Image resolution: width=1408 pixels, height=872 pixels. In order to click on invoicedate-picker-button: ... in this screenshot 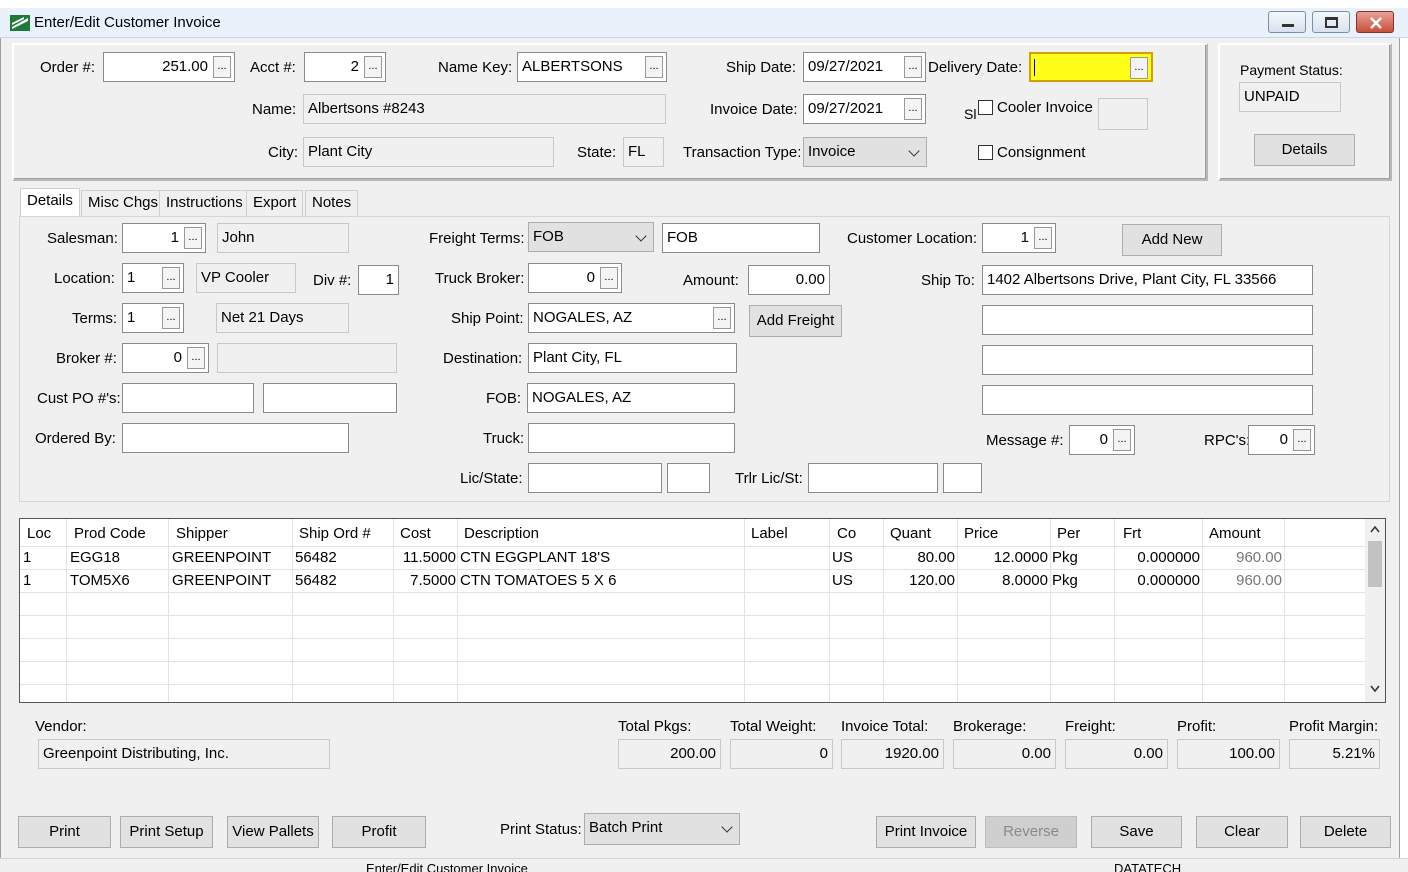, I will do `click(913, 109)`.